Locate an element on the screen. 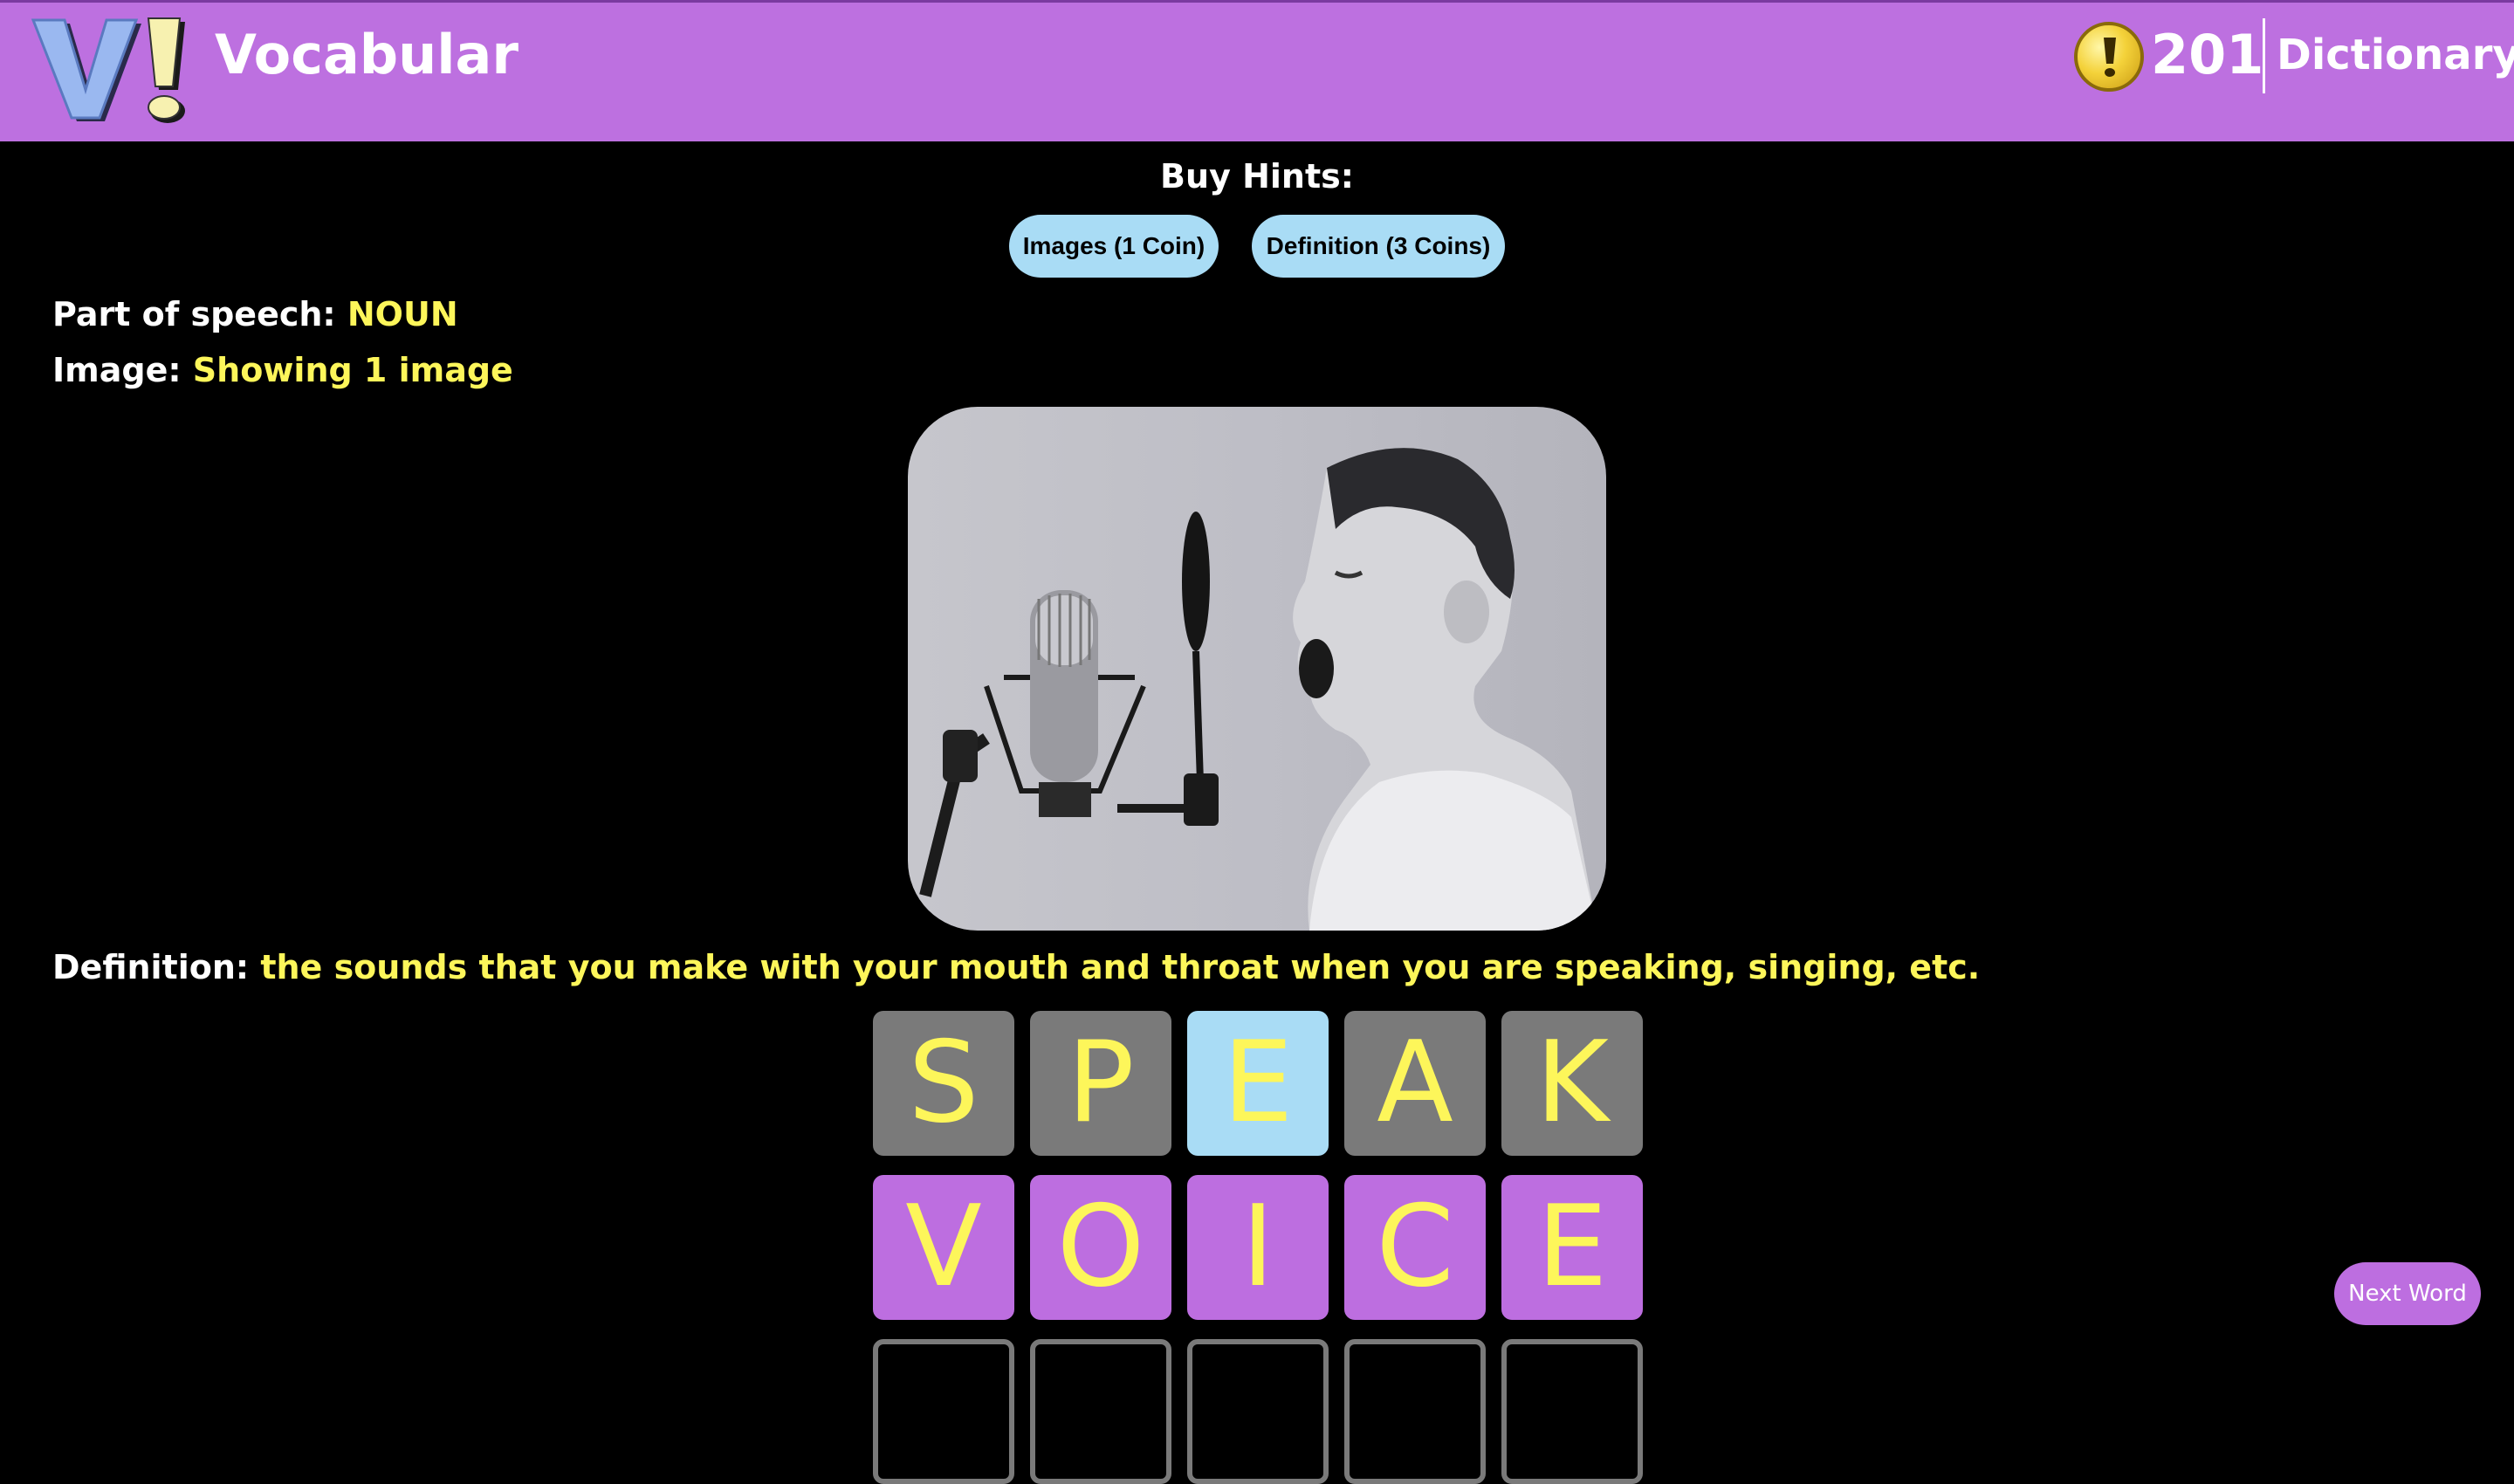  image-label: Image: is located at coordinates (117, 370).